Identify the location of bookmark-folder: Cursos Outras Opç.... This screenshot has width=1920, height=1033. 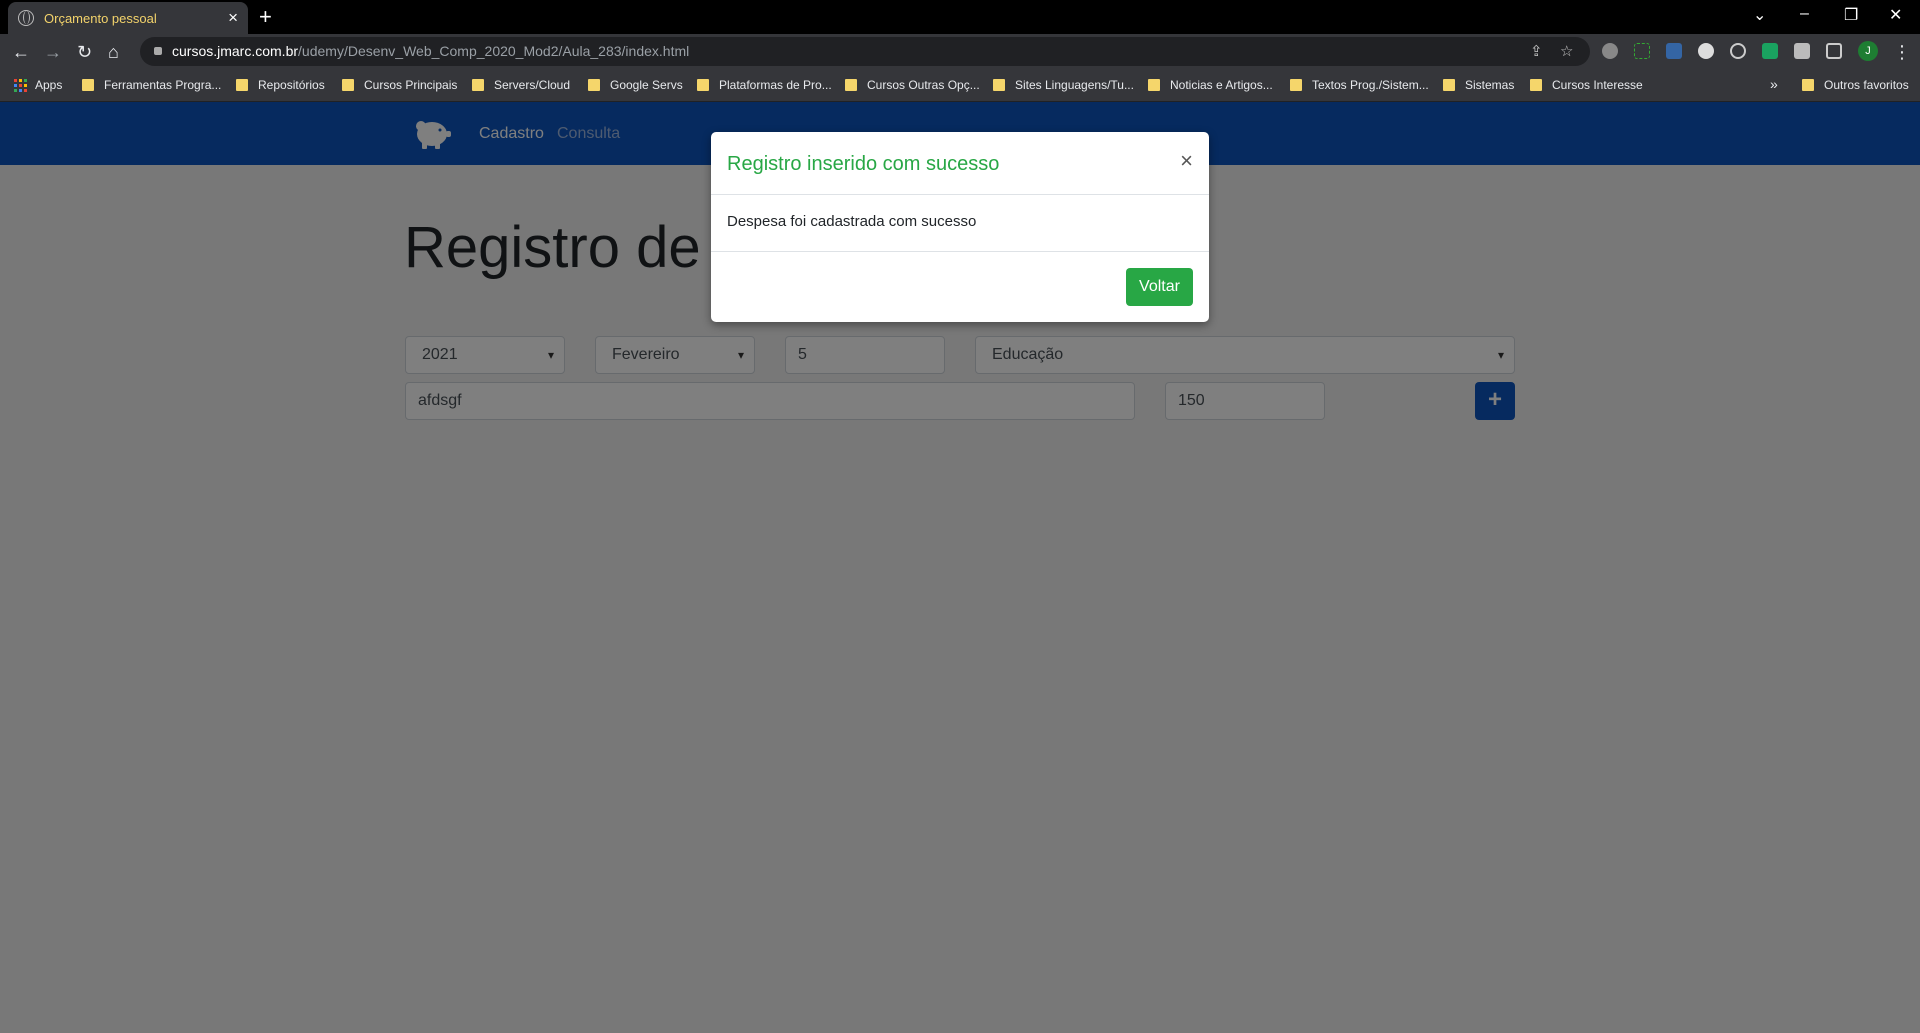
(912, 85).